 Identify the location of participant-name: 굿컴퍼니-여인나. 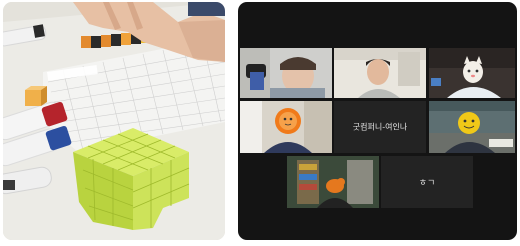
(380, 127).